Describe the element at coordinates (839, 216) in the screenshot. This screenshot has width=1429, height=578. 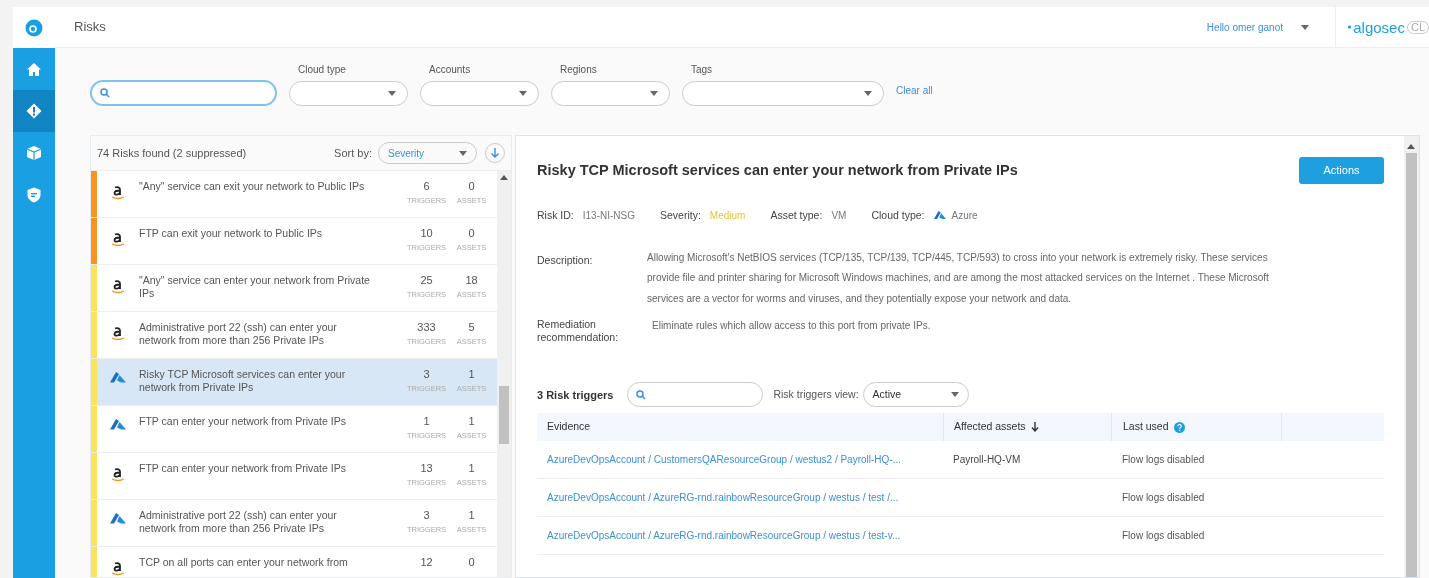
I see `field-value: VM` at that location.